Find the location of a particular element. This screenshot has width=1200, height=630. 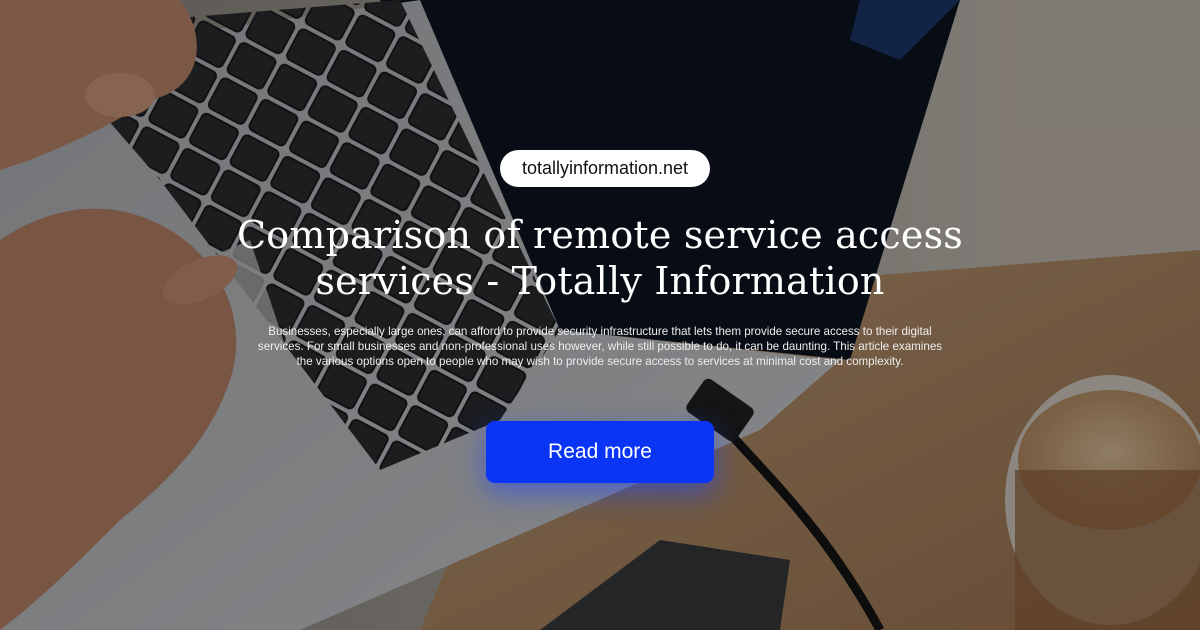

site-domain-badge: totallyinformation.net is located at coordinates (605, 168).